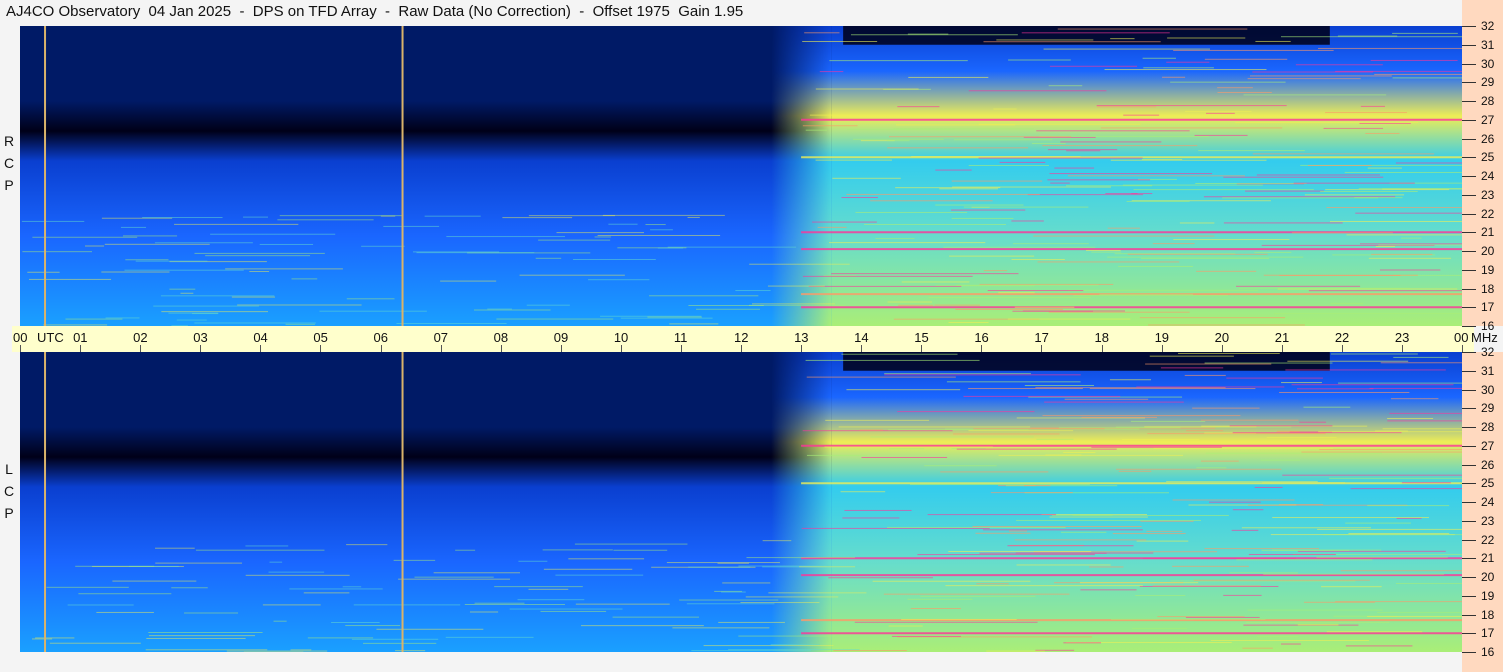  Describe the element at coordinates (1488, 63) in the screenshot. I see `frequency-tick-label: 30` at that location.